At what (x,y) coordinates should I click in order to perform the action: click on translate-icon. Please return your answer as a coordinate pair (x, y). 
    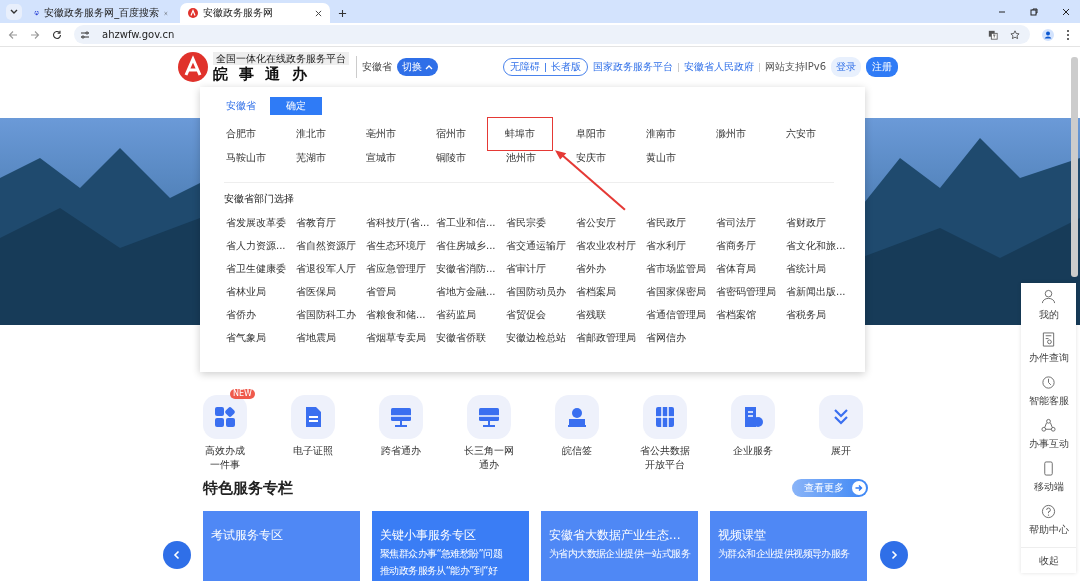
    Looking at the image, I should click on (993, 34).